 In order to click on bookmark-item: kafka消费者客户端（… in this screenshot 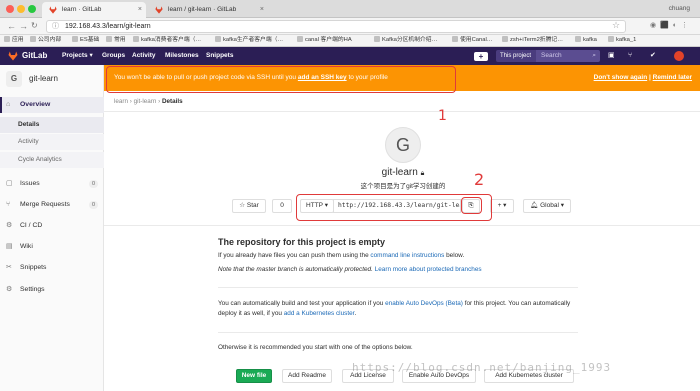, I will do `click(167, 40)`.